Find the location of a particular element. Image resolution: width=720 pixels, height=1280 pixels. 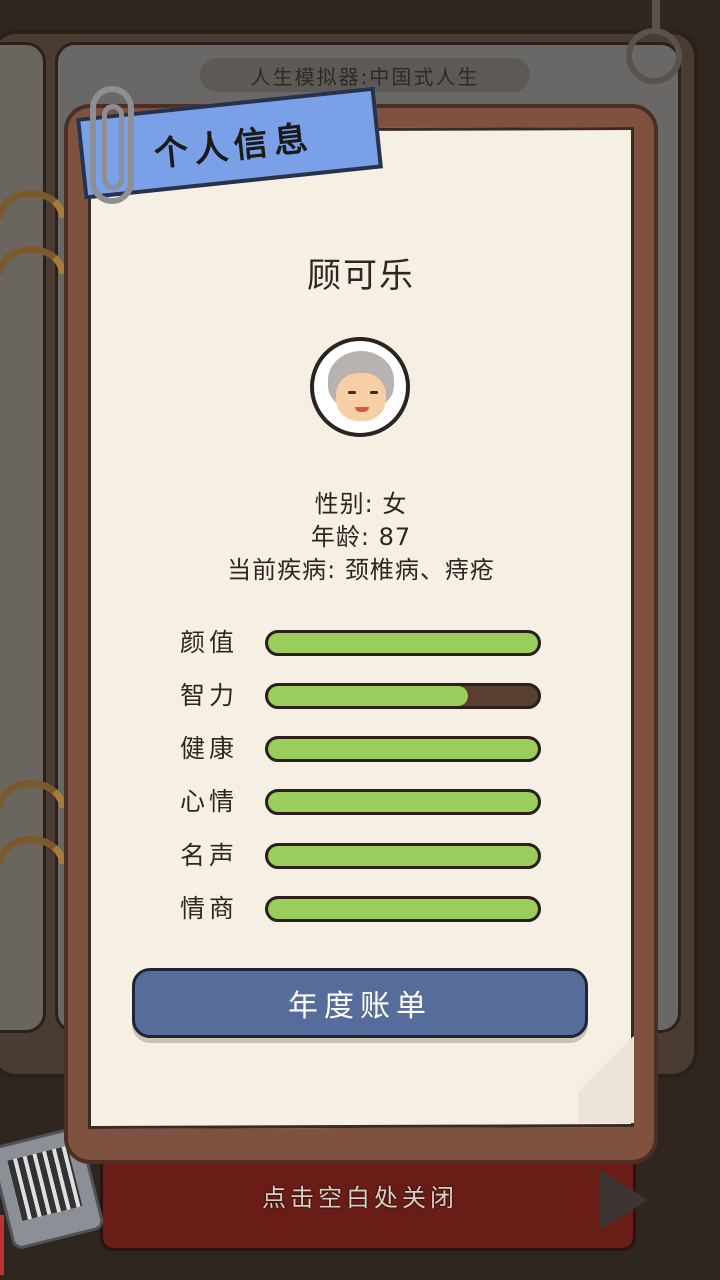

disease-text: 当前疾病: 颈椎病、痔疮 is located at coordinates (361, 570).